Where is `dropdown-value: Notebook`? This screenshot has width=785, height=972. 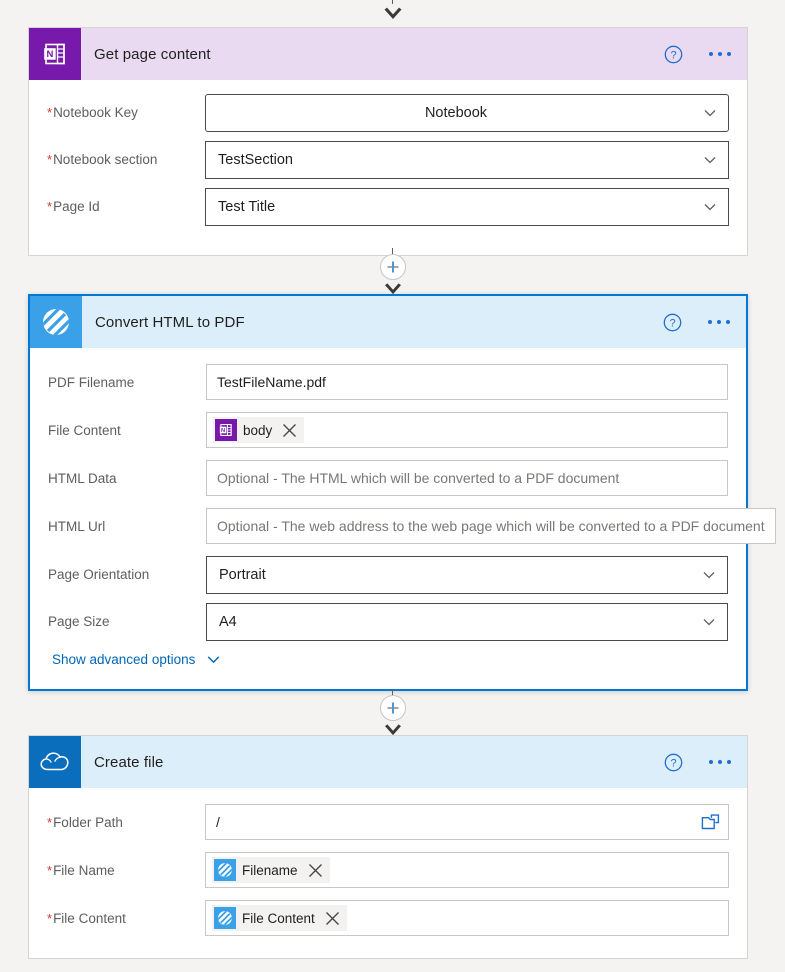
dropdown-value: Notebook is located at coordinates (456, 113).